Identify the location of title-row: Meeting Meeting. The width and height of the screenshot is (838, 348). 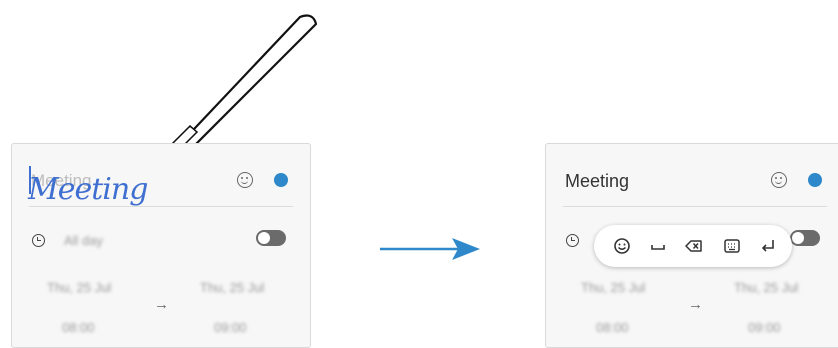
(161, 175).